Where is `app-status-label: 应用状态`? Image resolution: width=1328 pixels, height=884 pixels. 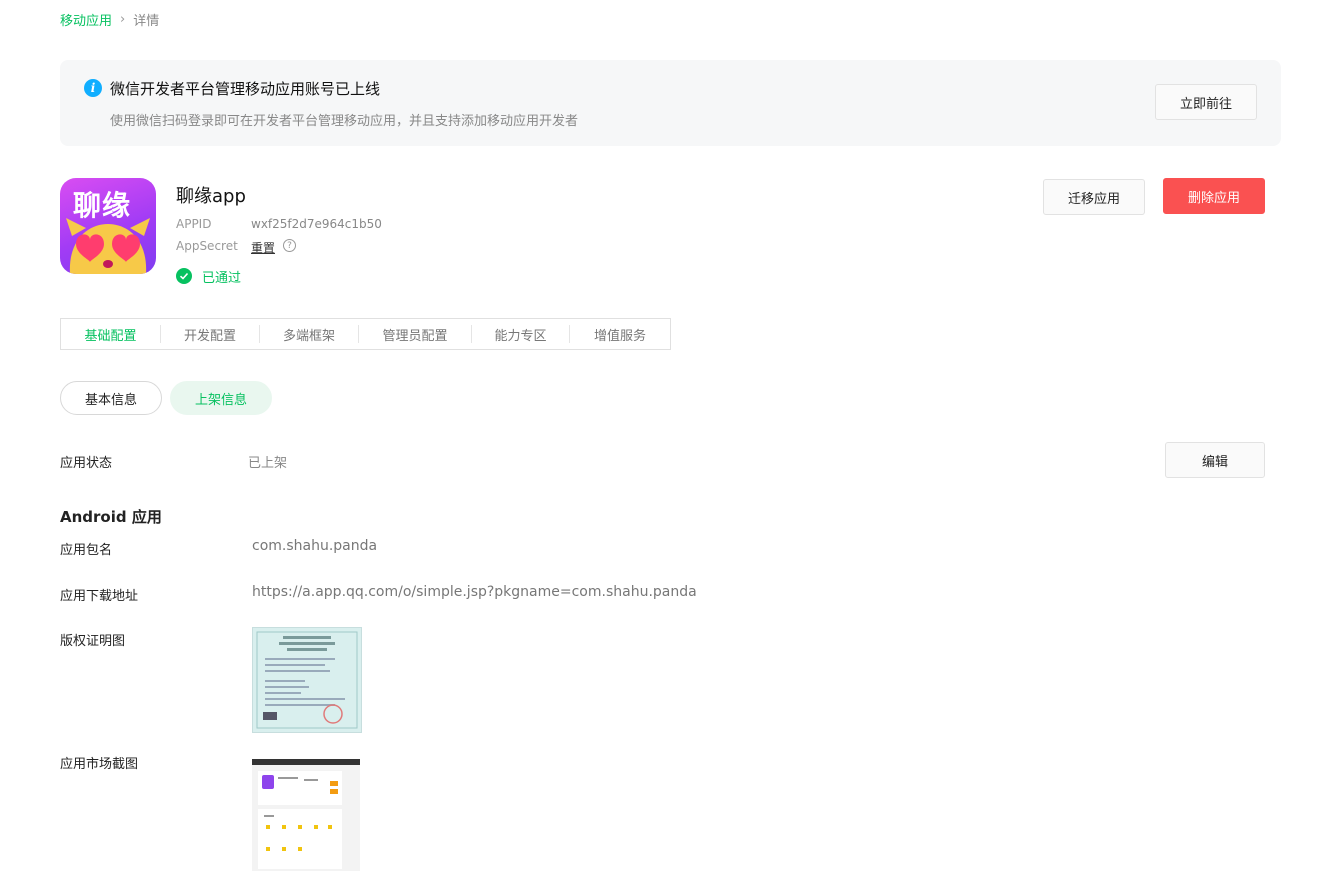 app-status-label: 应用状态 is located at coordinates (86, 463).